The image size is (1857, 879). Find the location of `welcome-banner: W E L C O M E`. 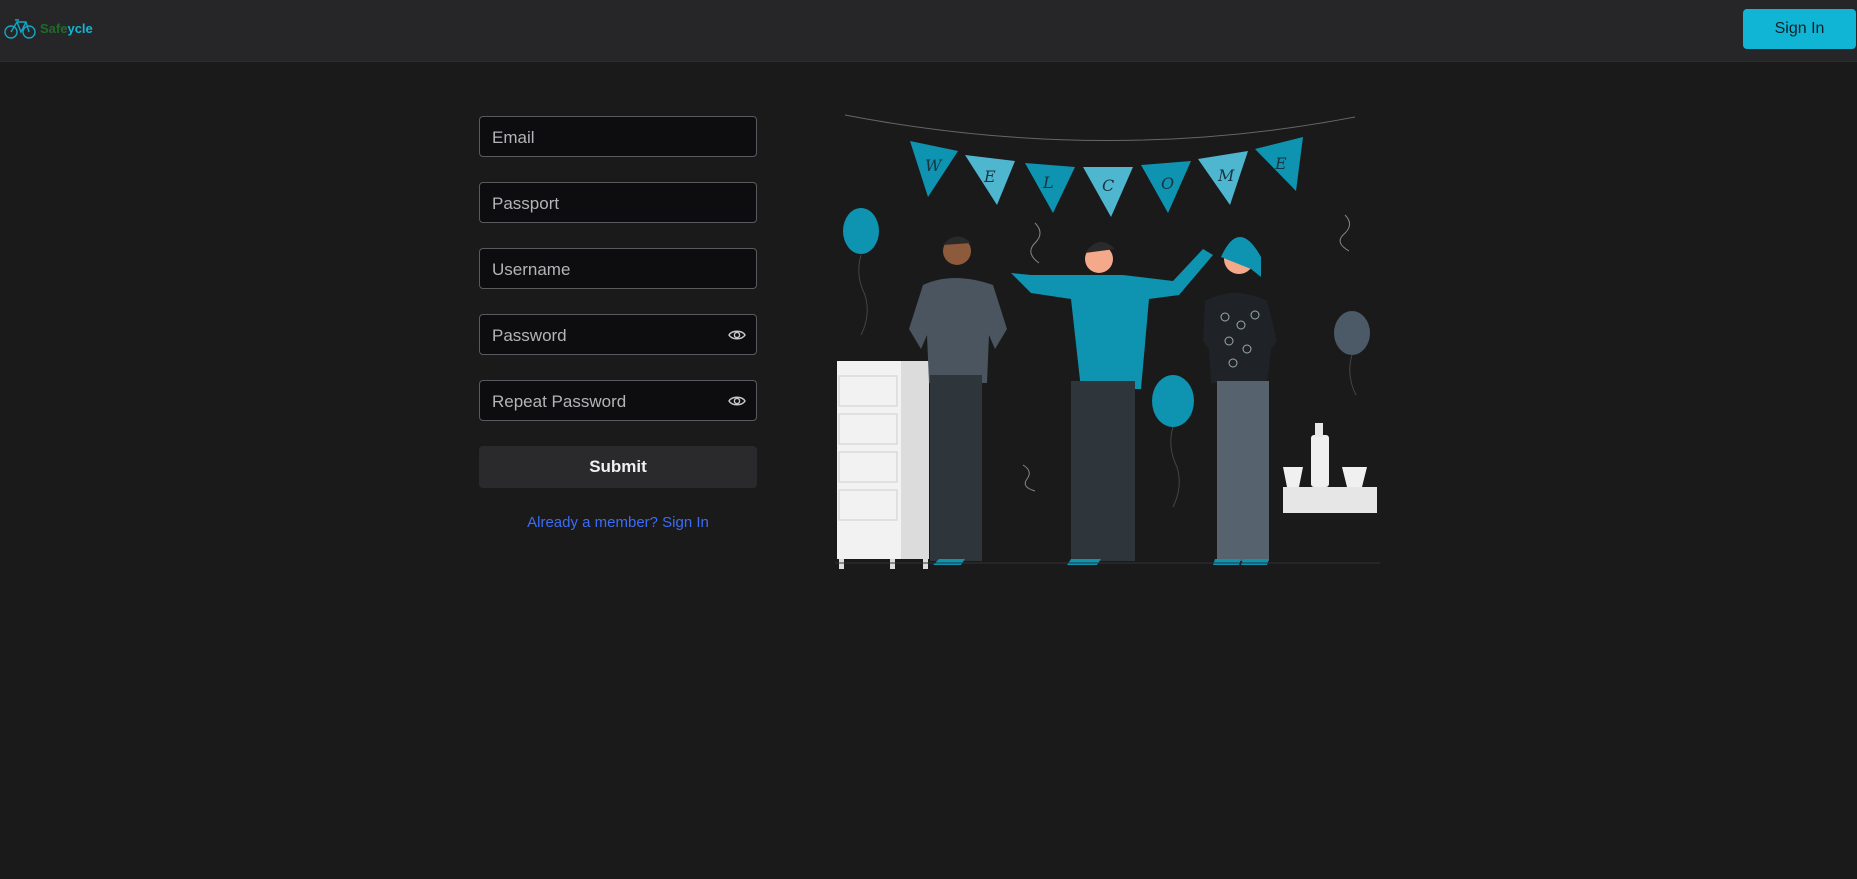

welcome-banner: W E L C O M E is located at coordinates (1106, 177).